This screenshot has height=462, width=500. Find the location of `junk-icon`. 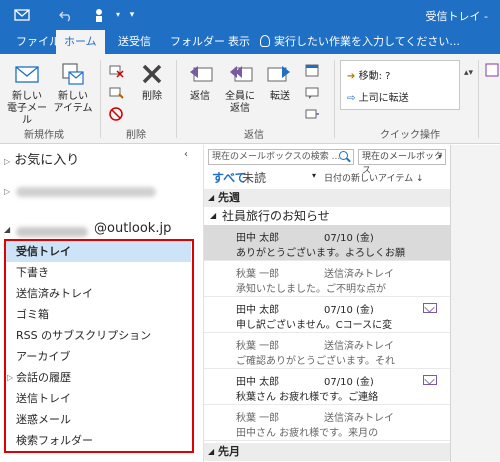

junk-icon is located at coordinates (116, 114).